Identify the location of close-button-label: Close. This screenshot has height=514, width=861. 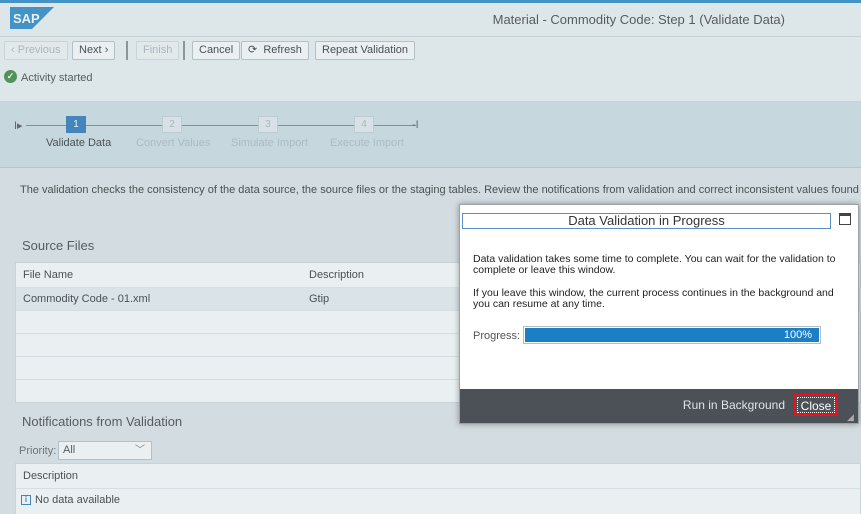
(816, 405).